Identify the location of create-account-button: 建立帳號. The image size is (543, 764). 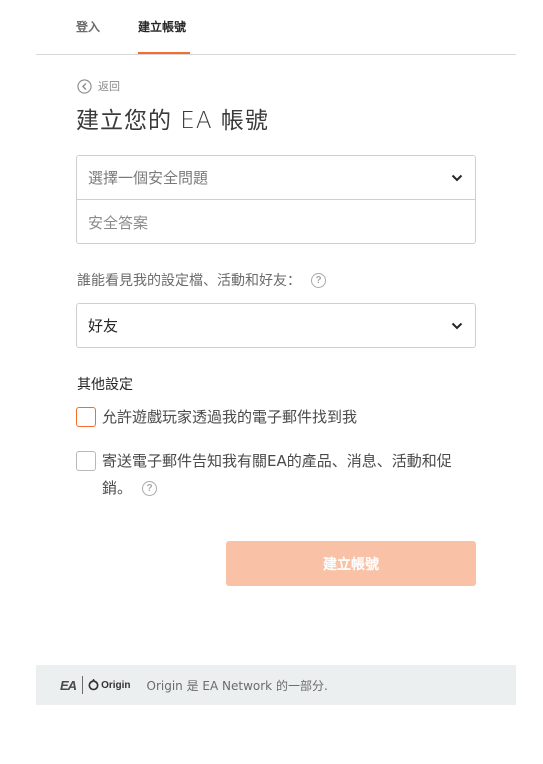
(351, 563).